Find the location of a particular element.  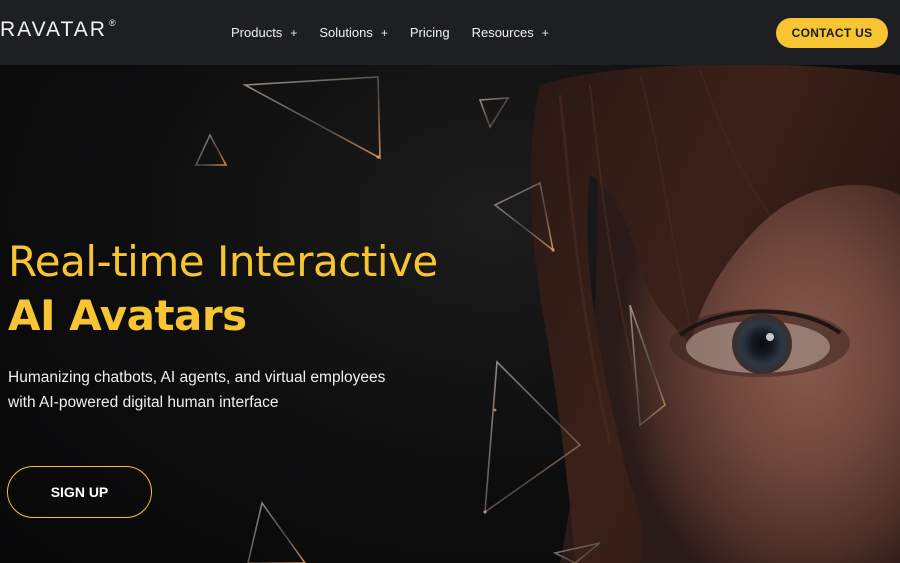

nav-item-pricing: Pricing is located at coordinates (430, 33).